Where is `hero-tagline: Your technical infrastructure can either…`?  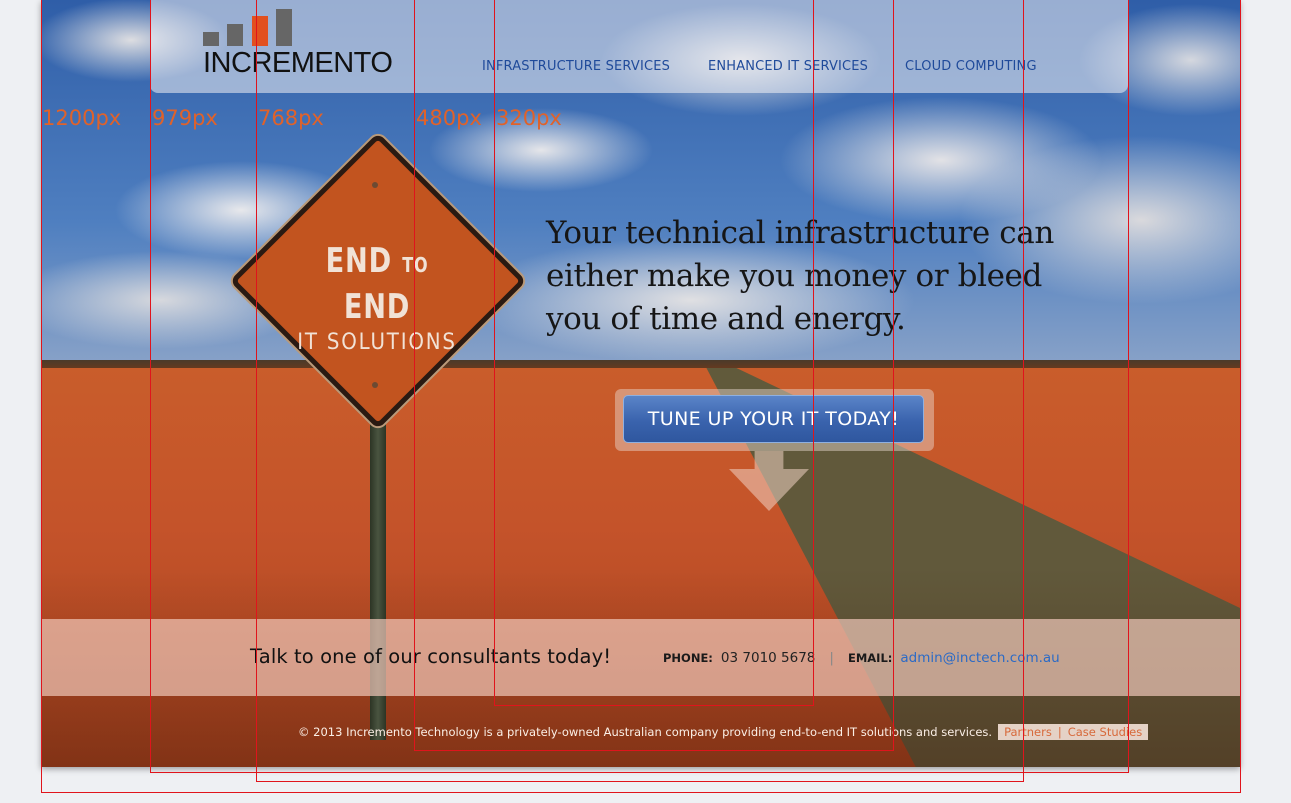 hero-tagline: Your technical infrastructure can either… is located at coordinates (800, 276).